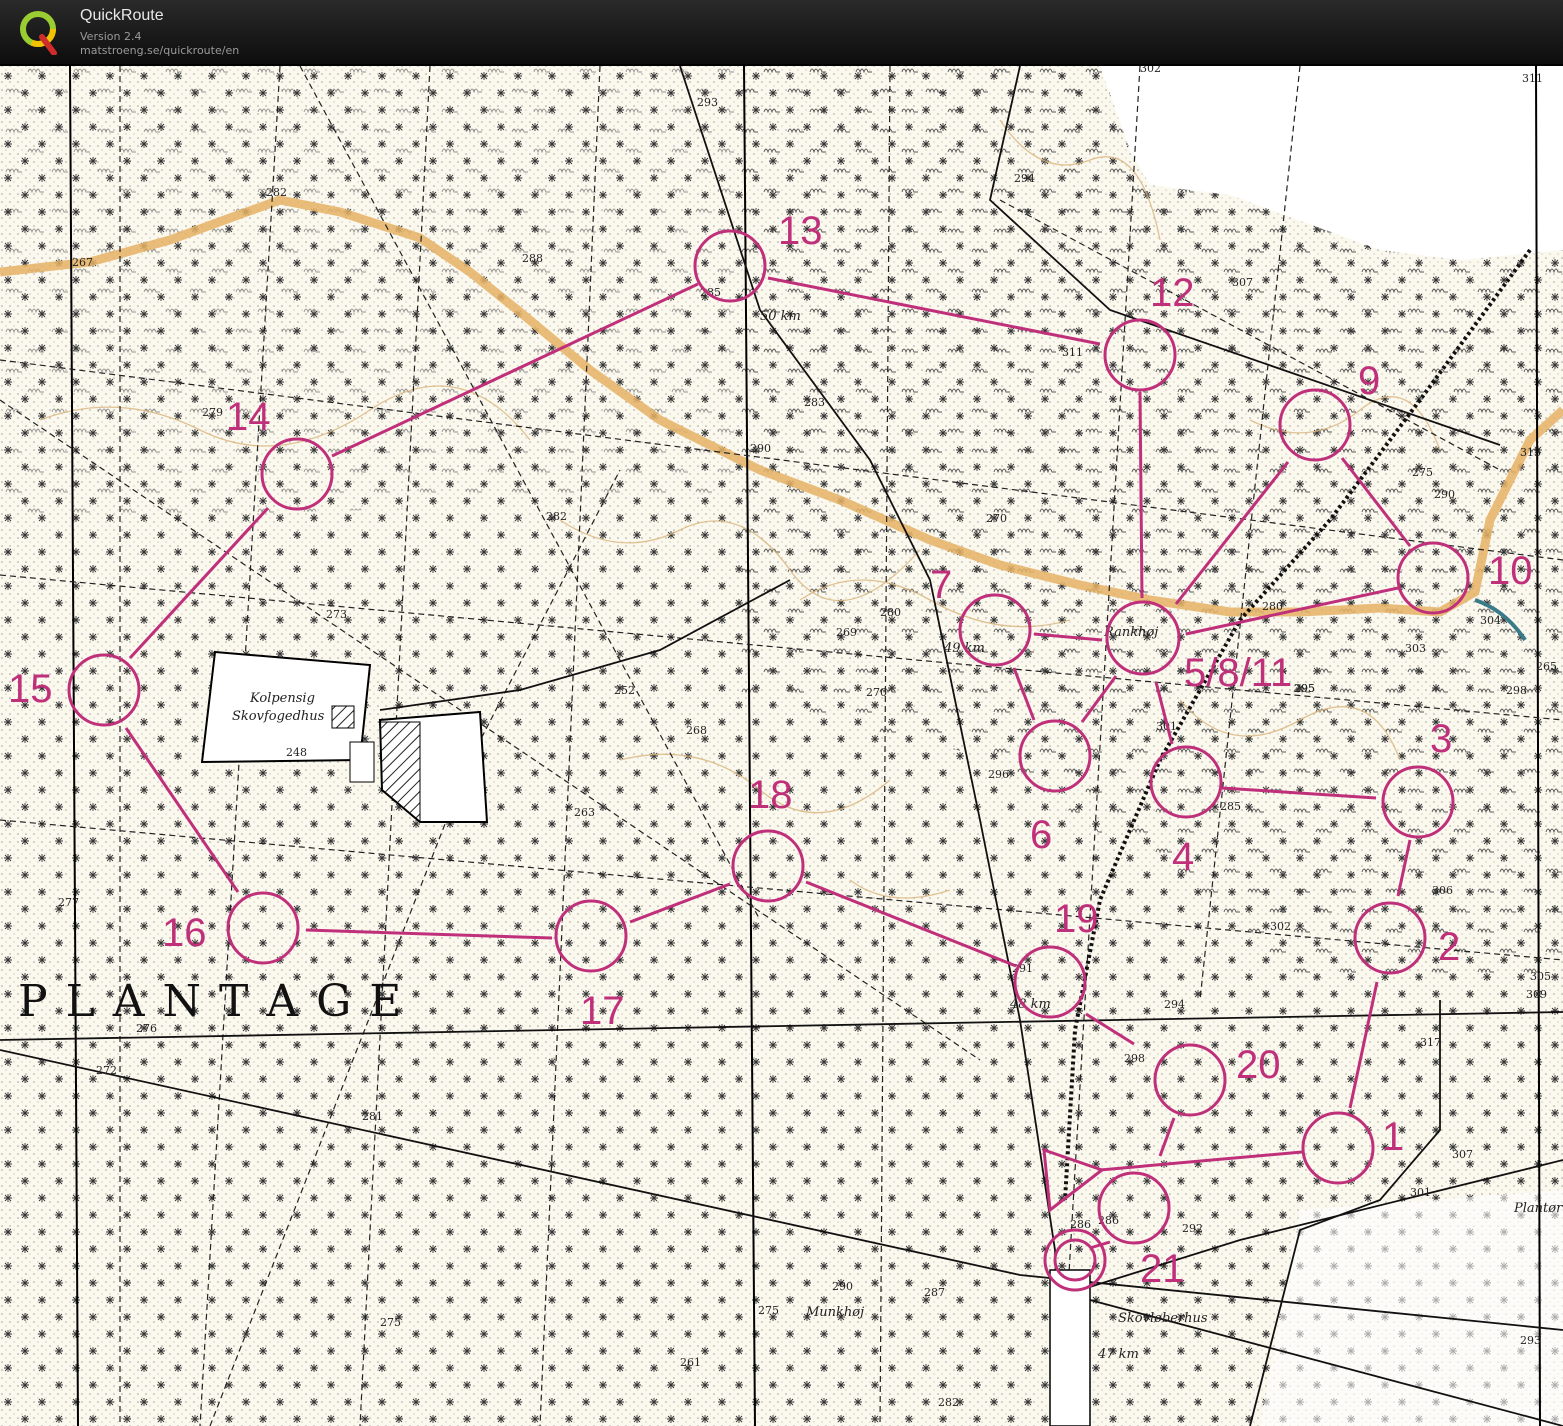 The height and width of the screenshot is (1426, 1563). Describe the element at coordinates (1162, 1269) in the screenshot. I see `control-number-21: 21` at that location.